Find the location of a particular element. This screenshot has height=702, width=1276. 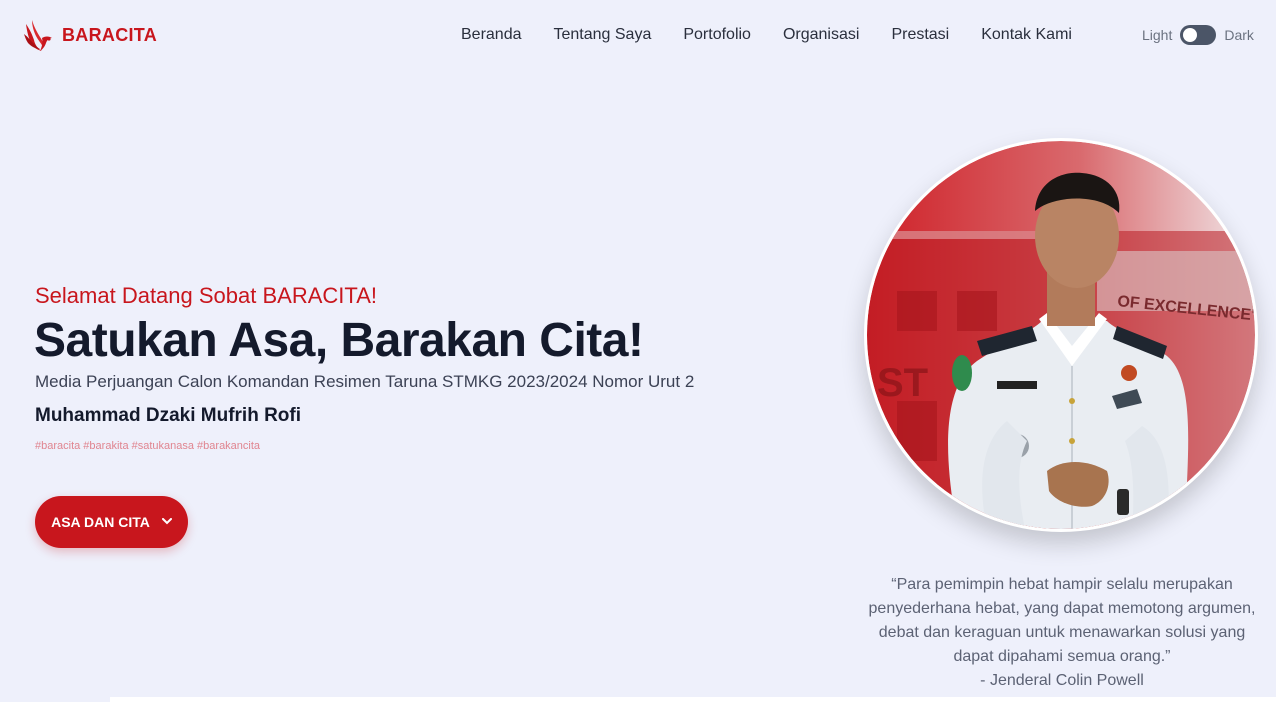

asa-dan-cita-button: ASA DAN CITA is located at coordinates (111, 522).